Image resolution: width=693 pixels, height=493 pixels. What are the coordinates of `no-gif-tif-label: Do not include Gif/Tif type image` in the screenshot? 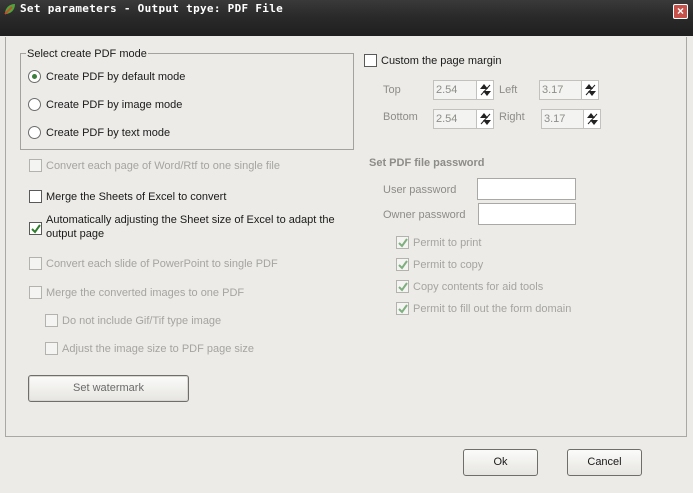 It's located at (142, 320).